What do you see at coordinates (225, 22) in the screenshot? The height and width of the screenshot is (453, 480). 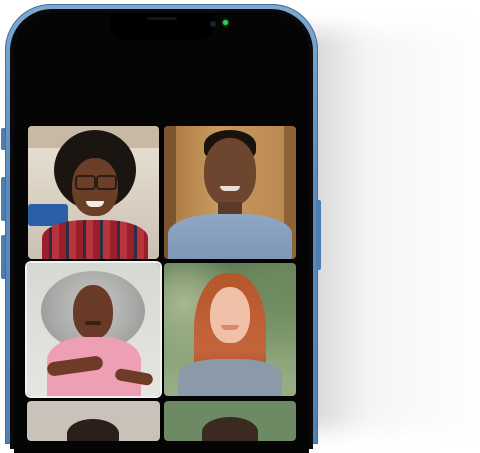 I see `camera-in-use-indicator` at bounding box center [225, 22].